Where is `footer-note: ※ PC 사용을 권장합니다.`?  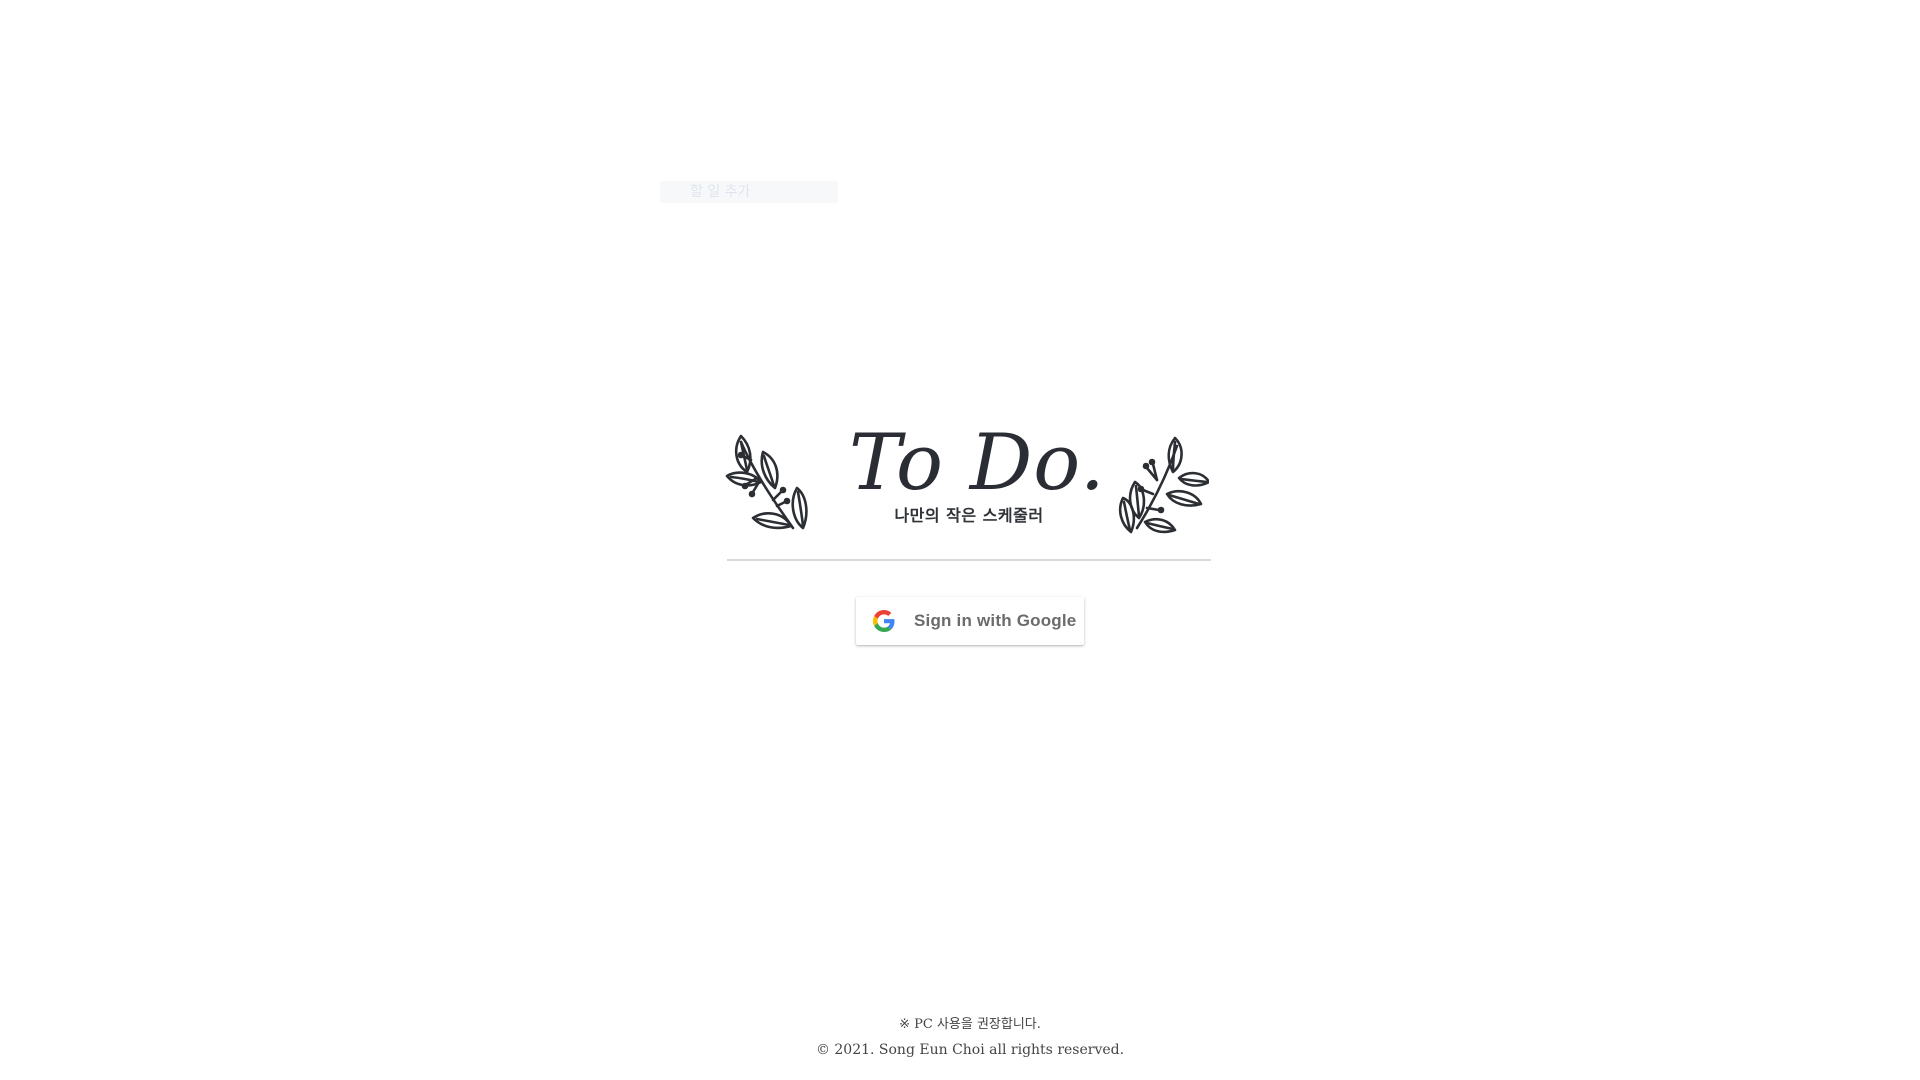 footer-note: ※ PC 사용을 권장합니다. is located at coordinates (970, 1024).